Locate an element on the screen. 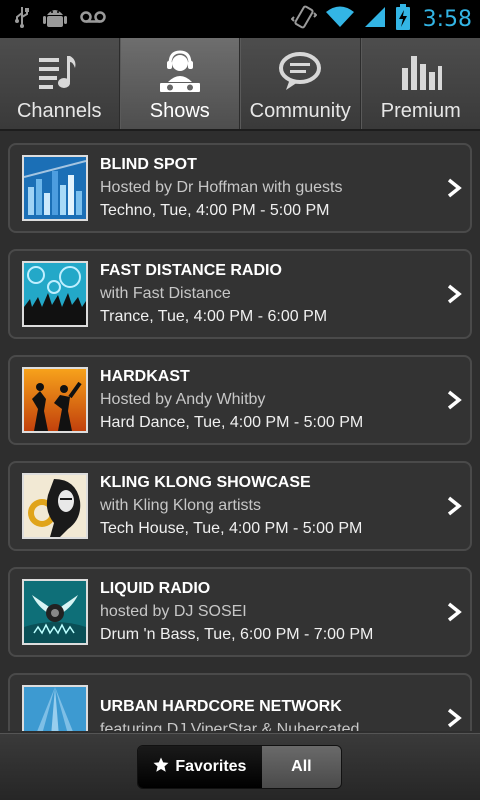 The width and height of the screenshot is (480, 800). tab-community: Community is located at coordinates (300, 83).